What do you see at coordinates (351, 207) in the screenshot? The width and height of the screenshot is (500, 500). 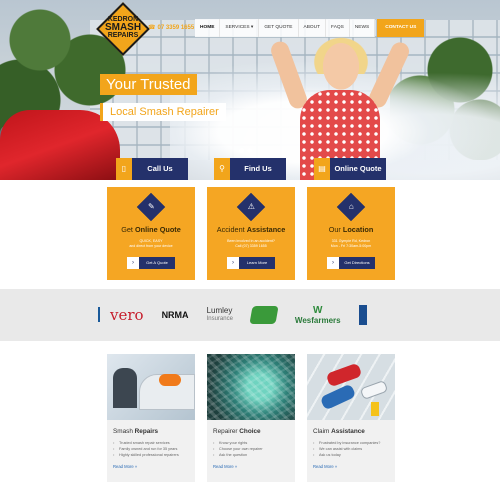 I see `location-icon: ⌂` at bounding box center [351, 207].